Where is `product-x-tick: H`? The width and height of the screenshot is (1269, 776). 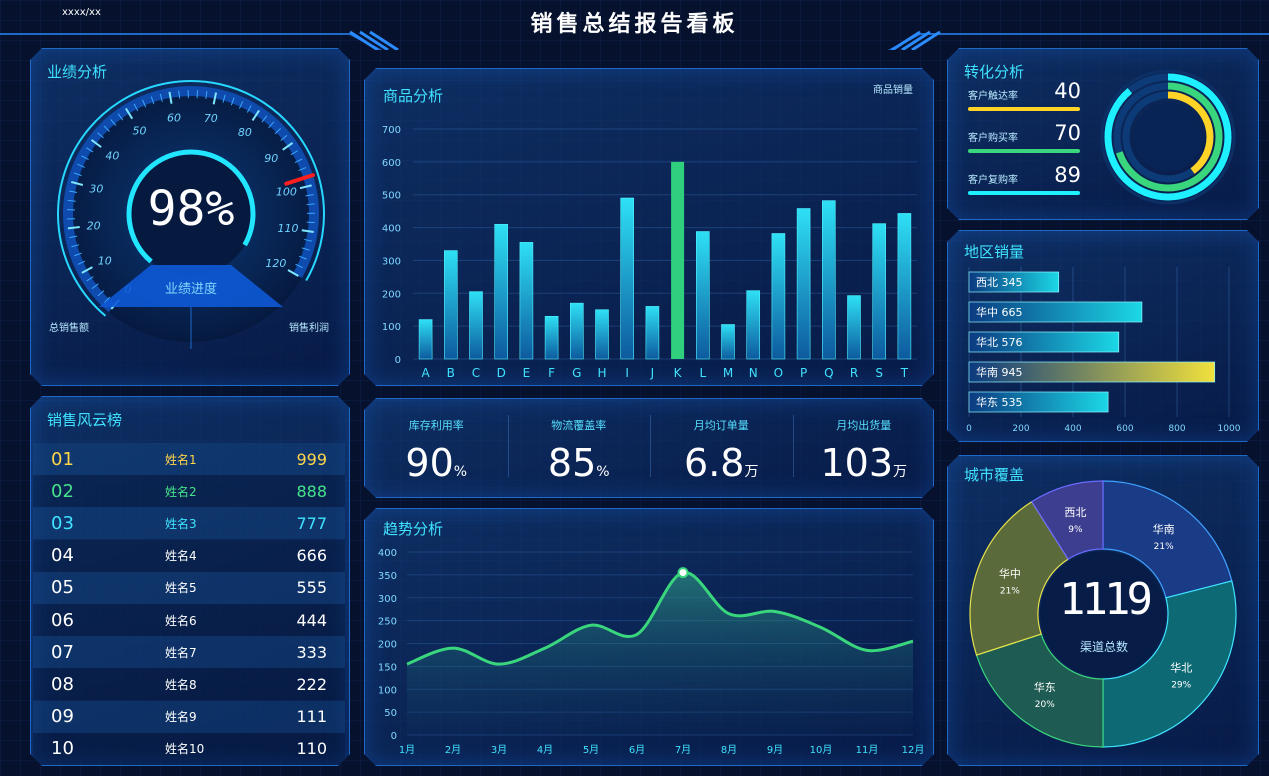
product-x-tick: H is located at coordinates (601, 373).